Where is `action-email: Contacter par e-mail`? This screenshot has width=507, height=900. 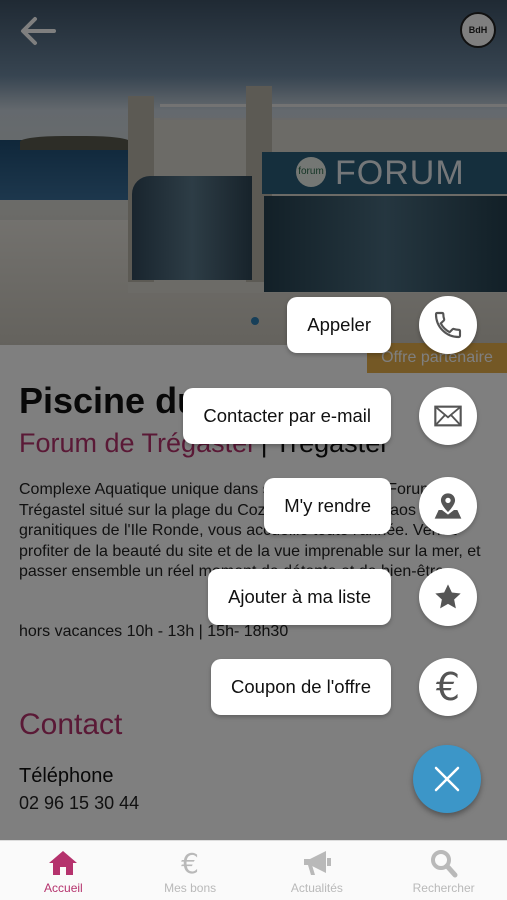 action-email: Contacter par e-mail is located at coordinates (330, 416).